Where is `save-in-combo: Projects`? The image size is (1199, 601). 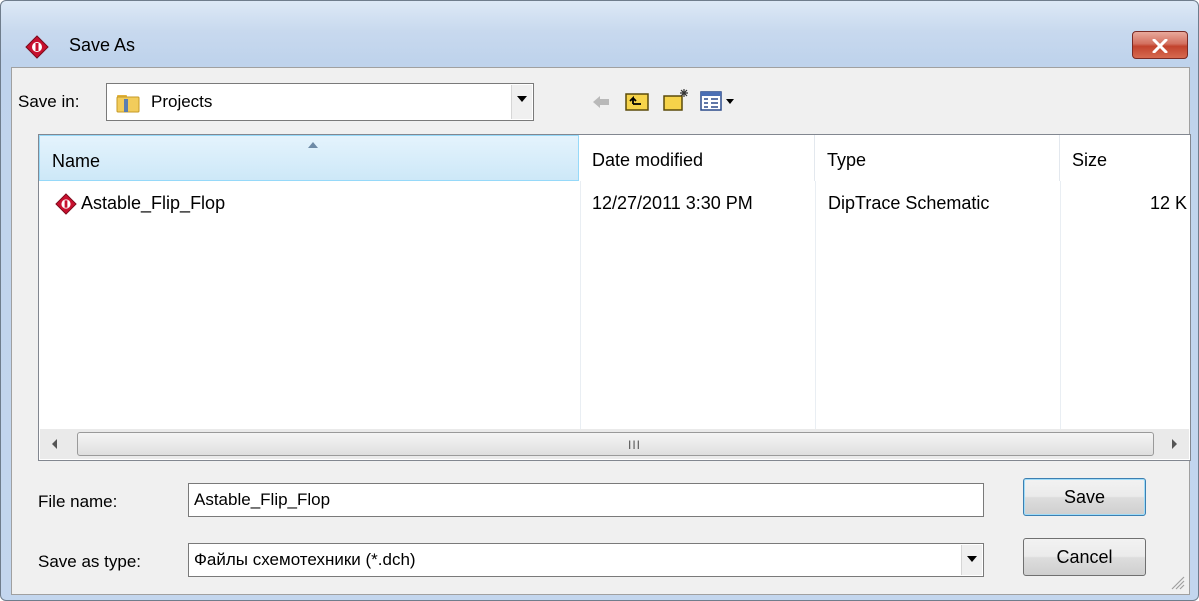 save-in-combo: Projects is located at coordinates (320, 102).